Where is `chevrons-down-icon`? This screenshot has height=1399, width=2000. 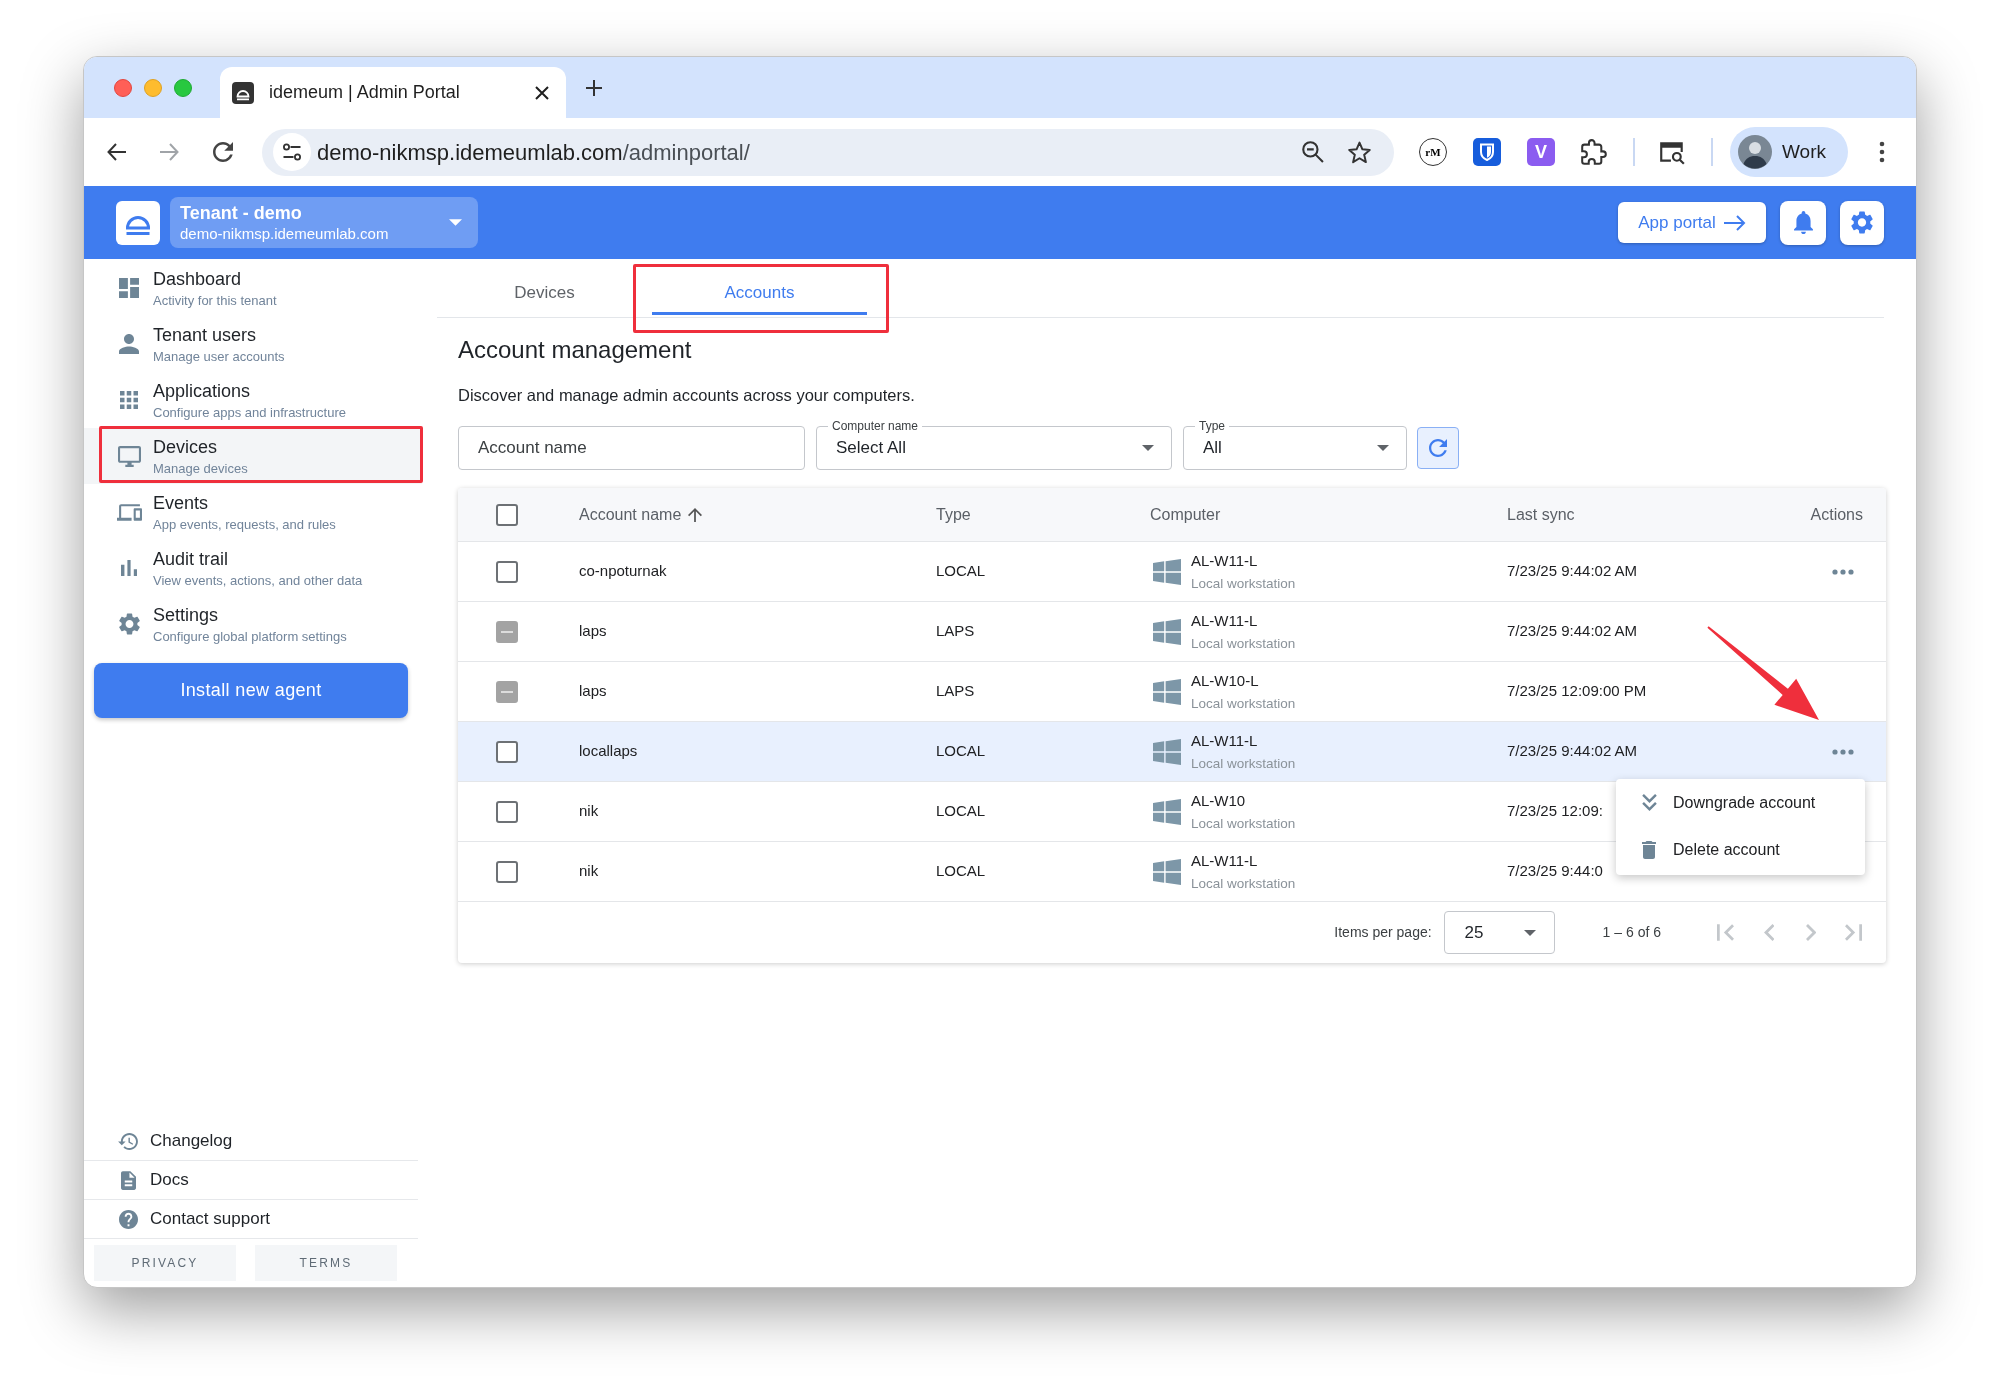 chevrons-down-icon is located at coordinates (1649, 802).